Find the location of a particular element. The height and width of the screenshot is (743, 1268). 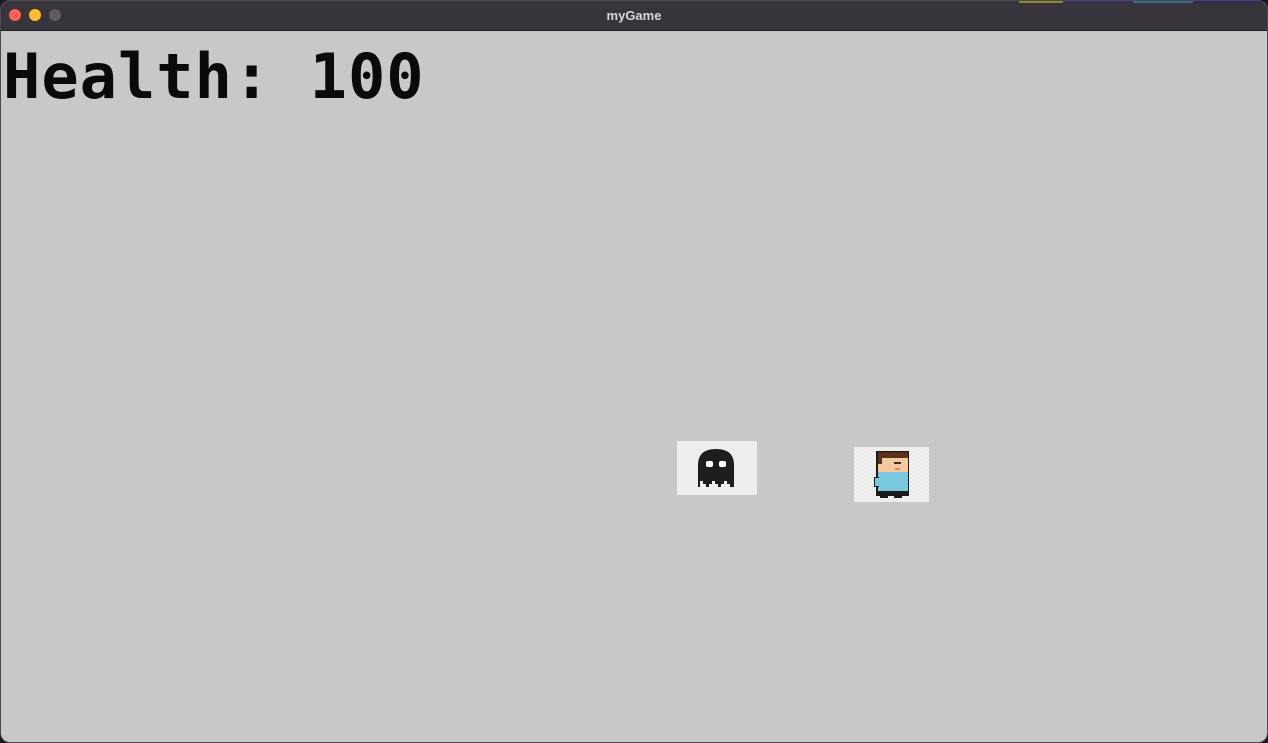

ghost-enemy-sprite is located at coordinates (717, 468).